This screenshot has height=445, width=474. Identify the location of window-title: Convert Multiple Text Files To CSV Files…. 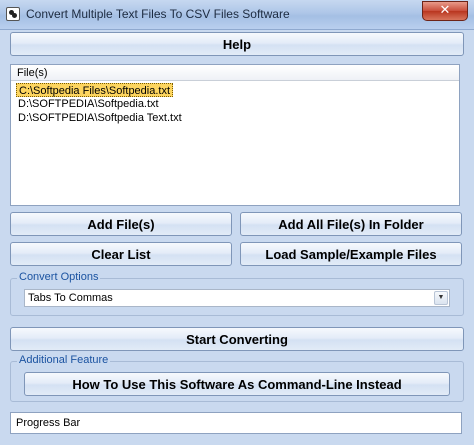
(158, 14).